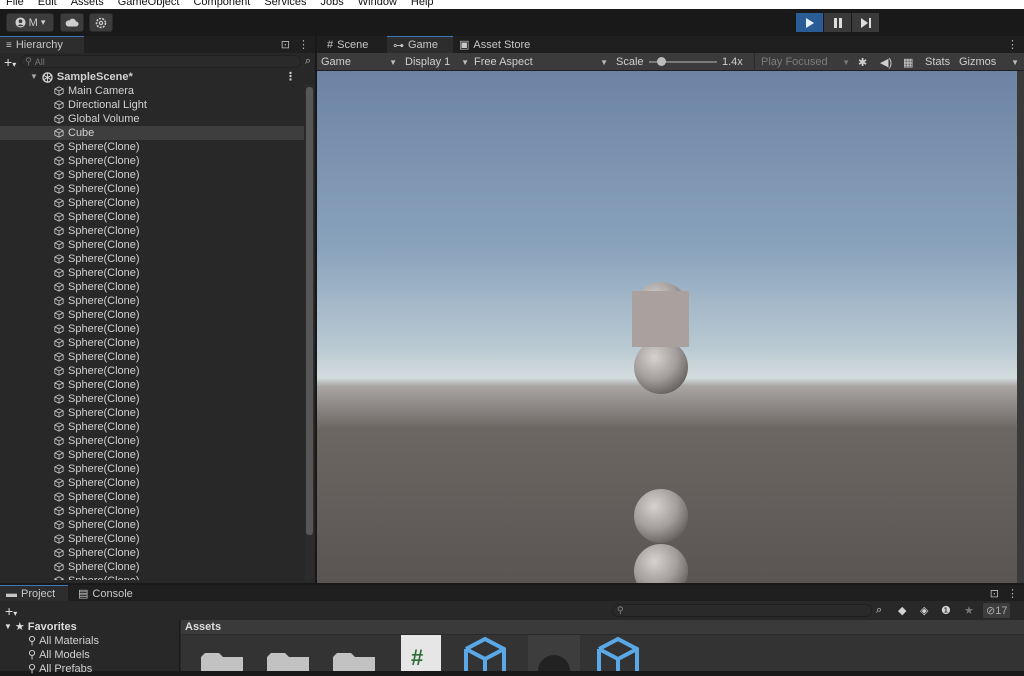 The width and height of the screenshot is (1024, 676). Describe the element at coordinates (30, 22) in the screenshot. I see `account-button: M ▾` at that location.